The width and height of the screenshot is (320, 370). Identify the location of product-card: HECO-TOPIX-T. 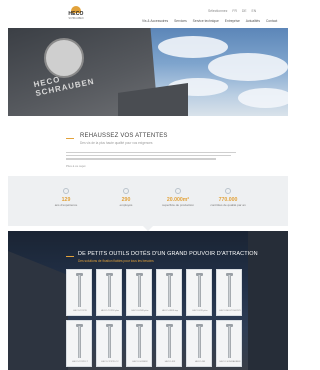
(79, 343).